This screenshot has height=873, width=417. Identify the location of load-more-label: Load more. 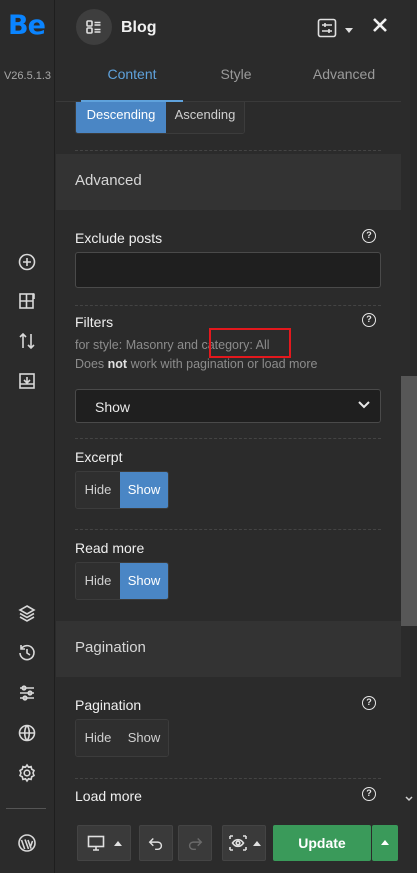
(108, 796).